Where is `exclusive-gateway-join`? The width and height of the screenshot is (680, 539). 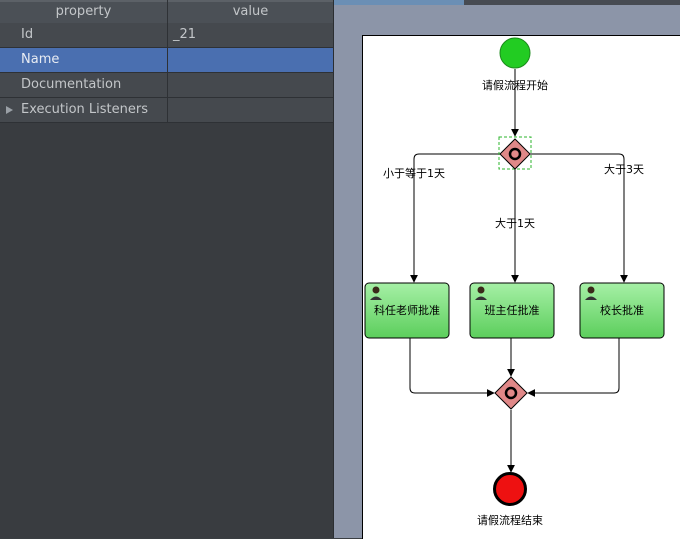 exclusive-gateway-join is located at coordinates (511, 393).